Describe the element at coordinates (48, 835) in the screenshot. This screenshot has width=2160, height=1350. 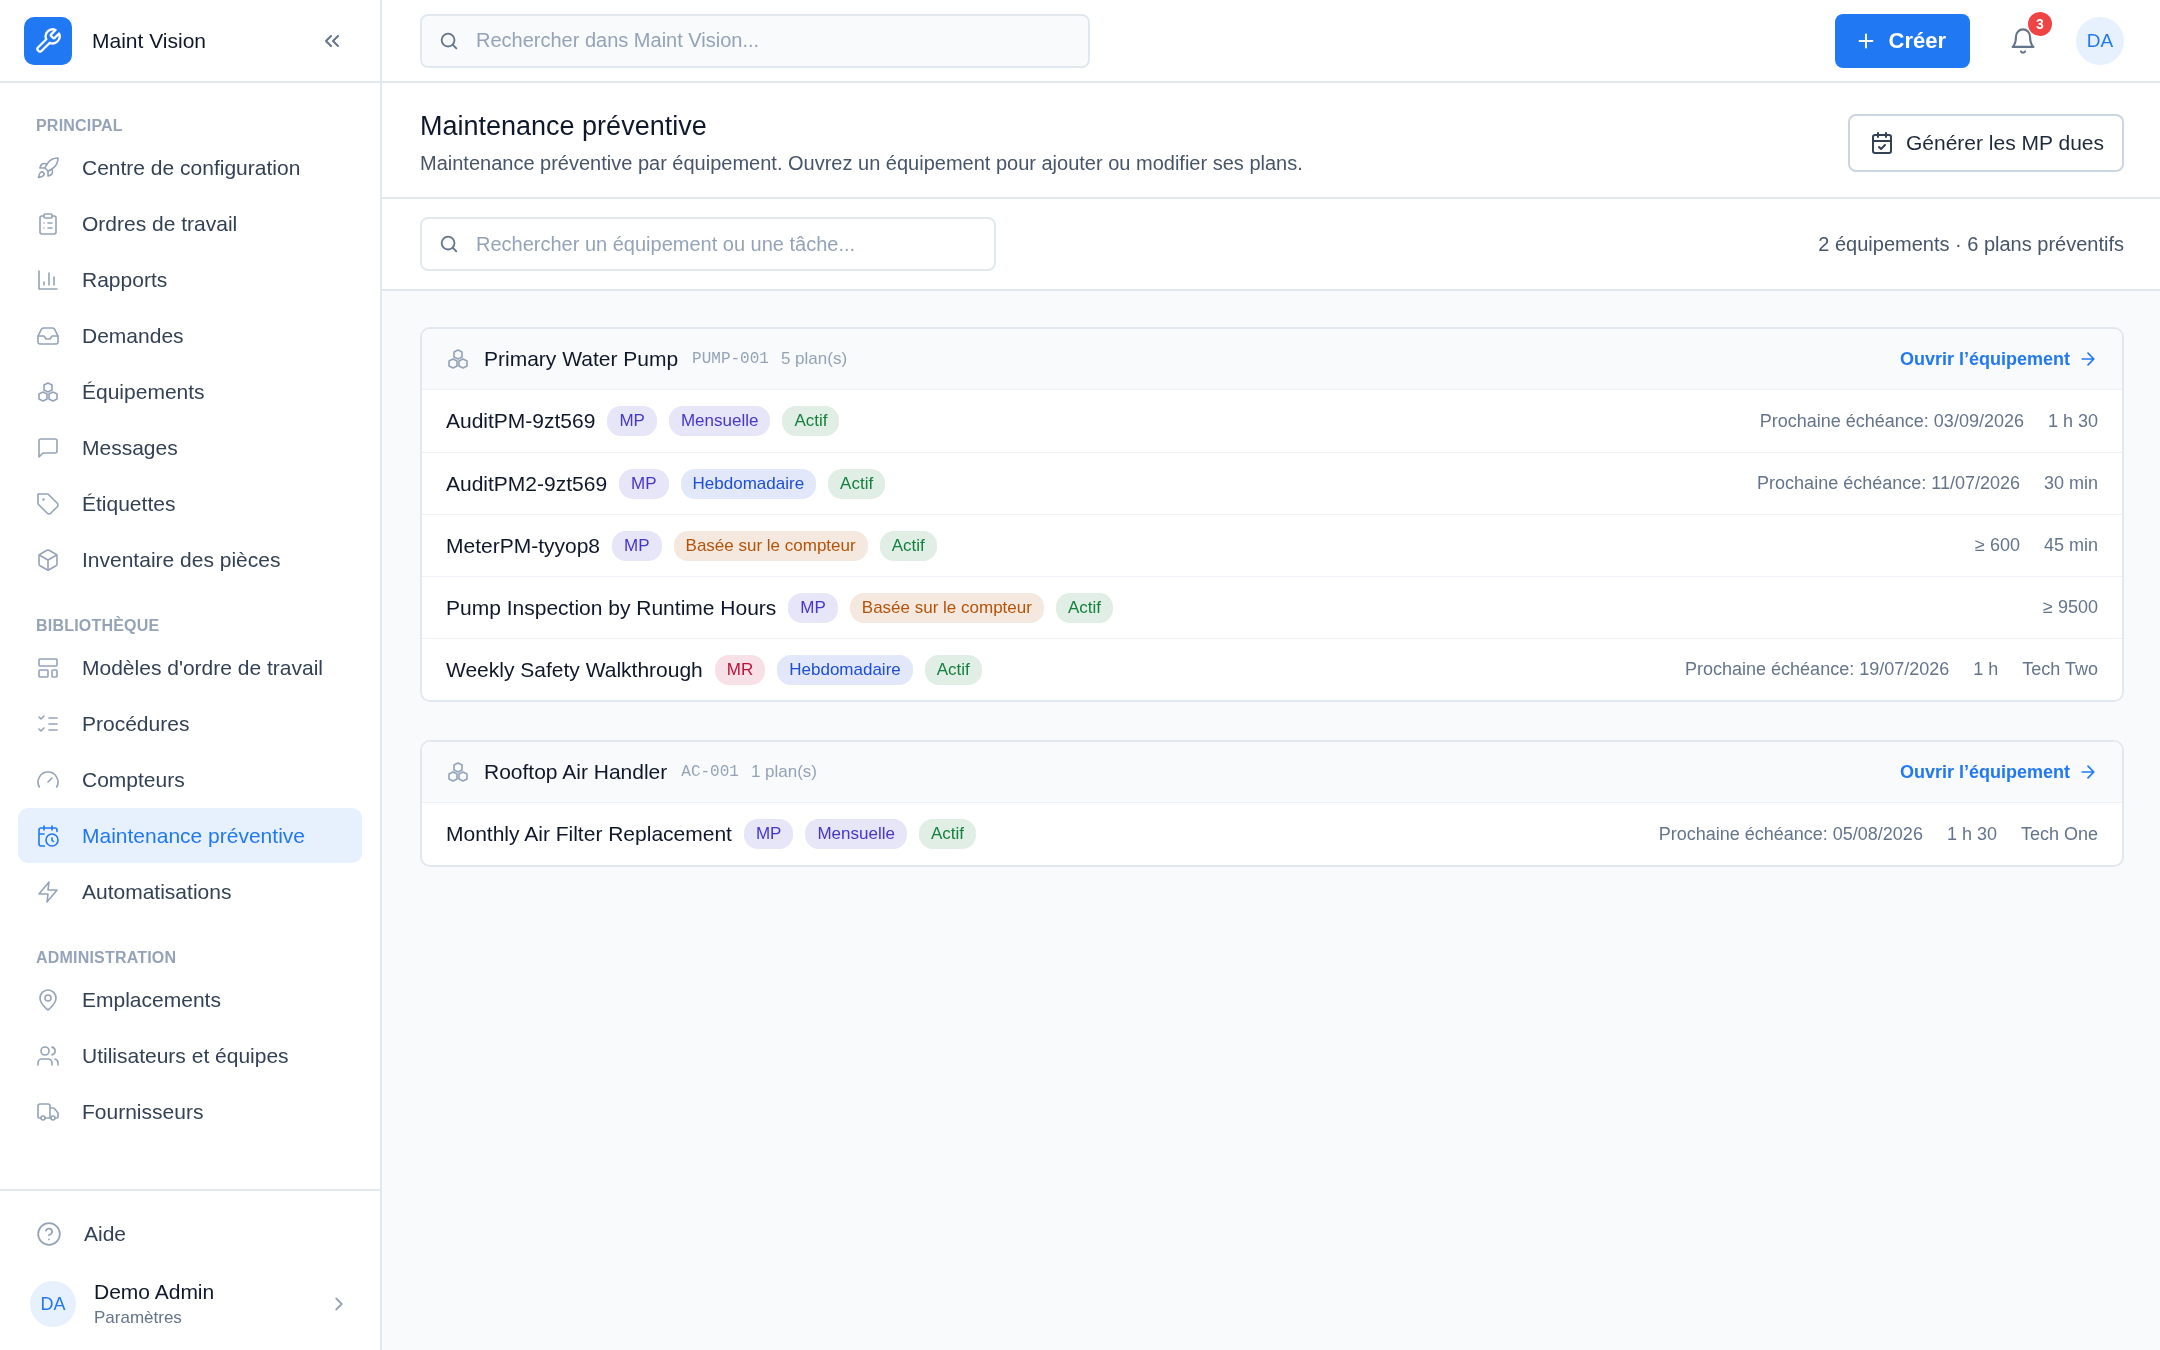
I see `calendar-clock-icon` at that location.